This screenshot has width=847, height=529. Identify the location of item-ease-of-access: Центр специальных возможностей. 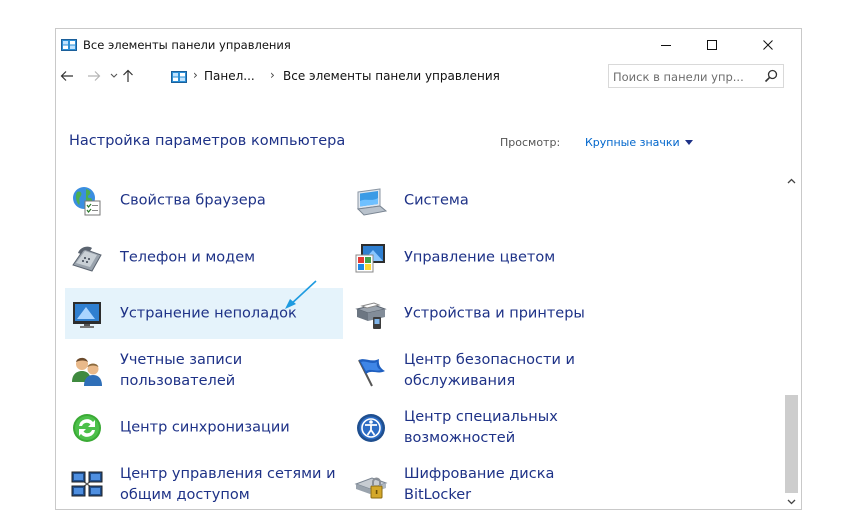
(488, 427).